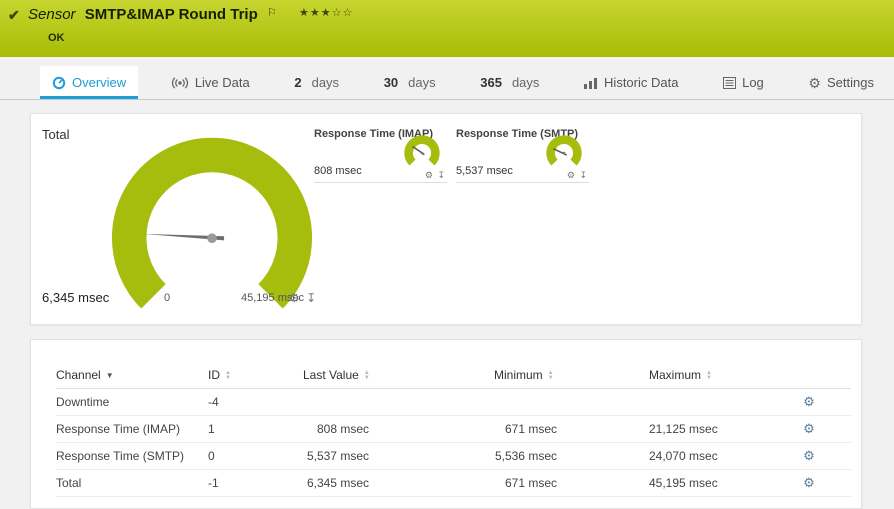 This screenshot has height=509, width=894. What do you see at coordinates (591, 83) in the screenshot?
I see `historic-data-chart-icon` at bounding box center [591, 83].